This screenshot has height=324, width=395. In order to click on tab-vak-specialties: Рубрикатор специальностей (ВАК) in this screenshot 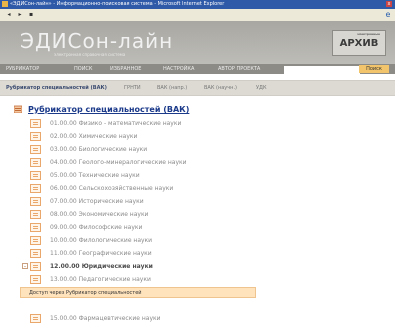, I will do `click(56, 88)`.